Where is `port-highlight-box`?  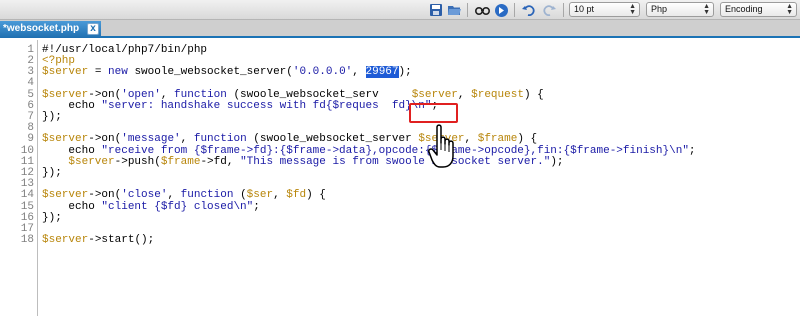
port-highlight-box is located at coordinates (433, 113).